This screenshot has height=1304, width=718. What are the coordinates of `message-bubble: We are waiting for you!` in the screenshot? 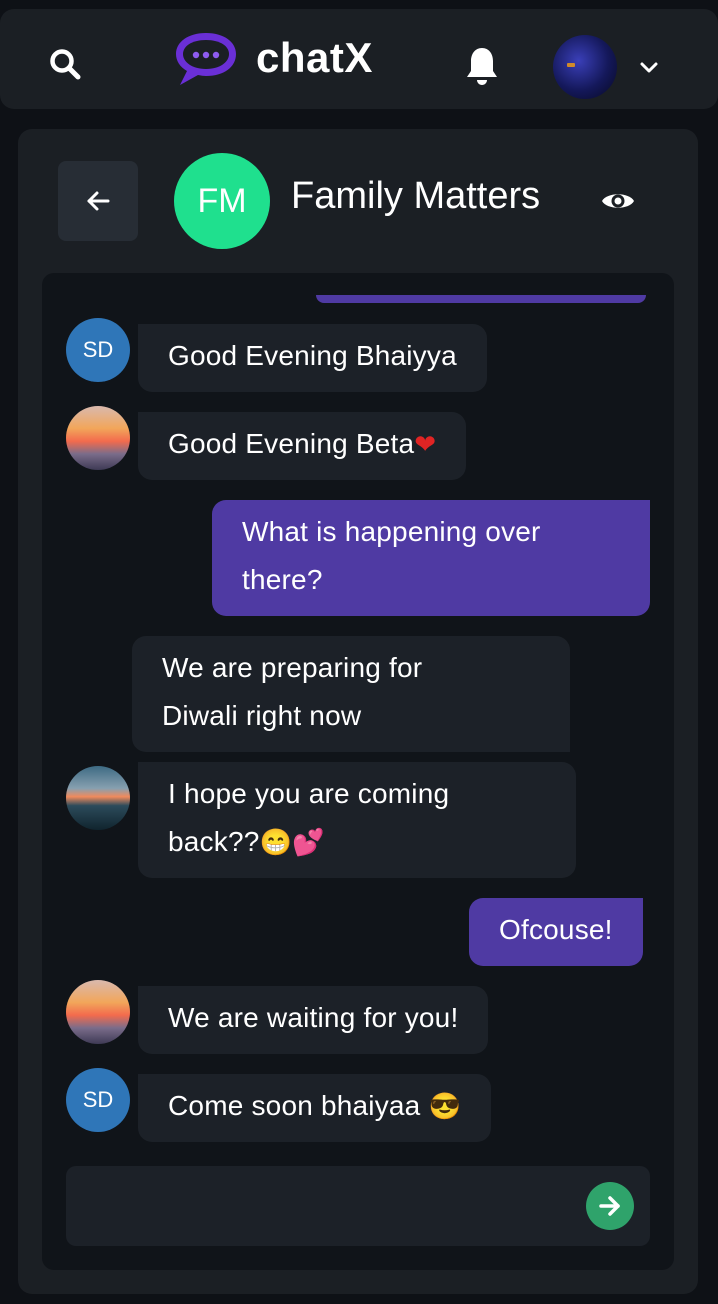 It's located at (313, 1020).